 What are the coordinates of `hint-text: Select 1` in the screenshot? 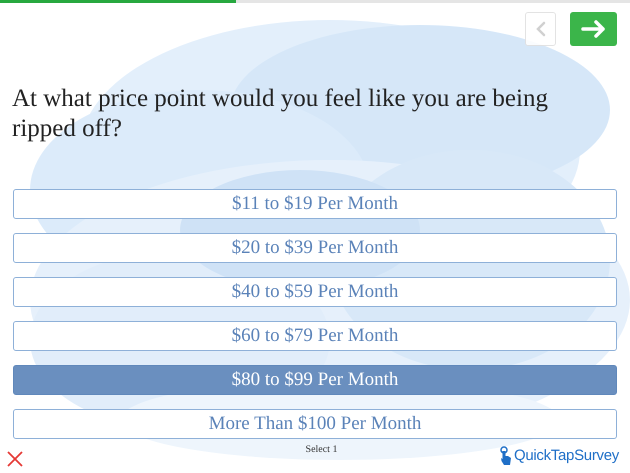 It's located at (322, 450).